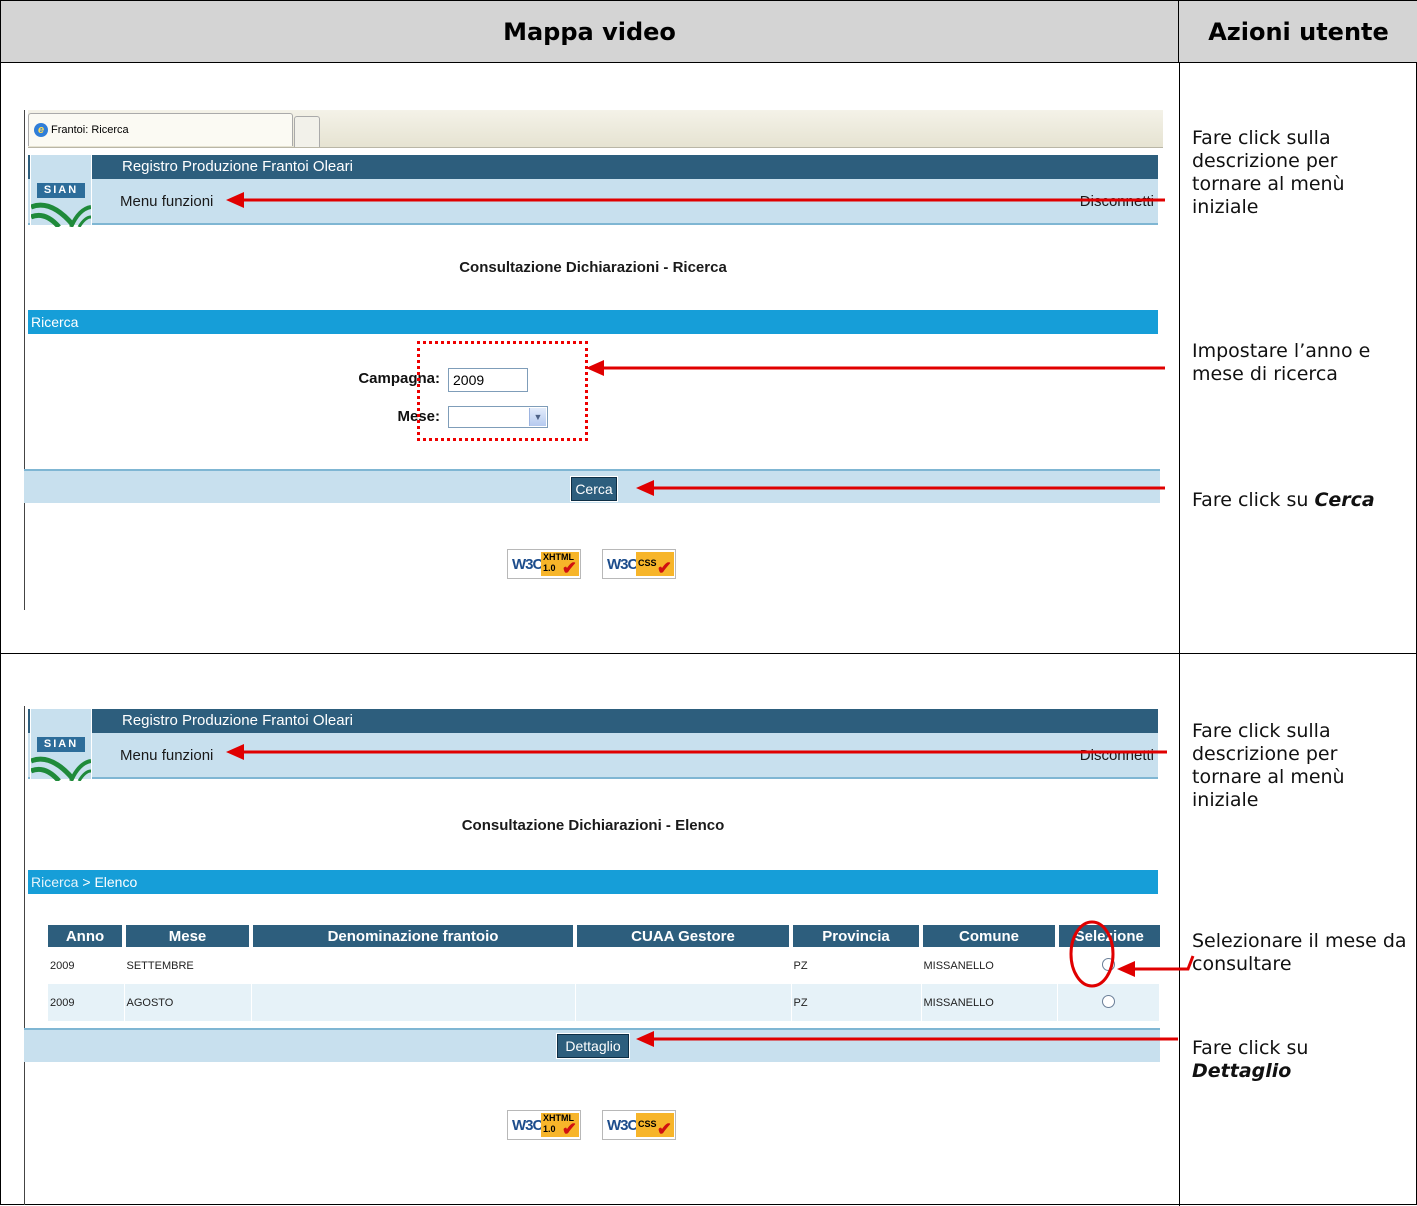 The width and height of the screenshot is (1417, 1206). I want to click on arrow-to-detail-button, so click(907, 1039).